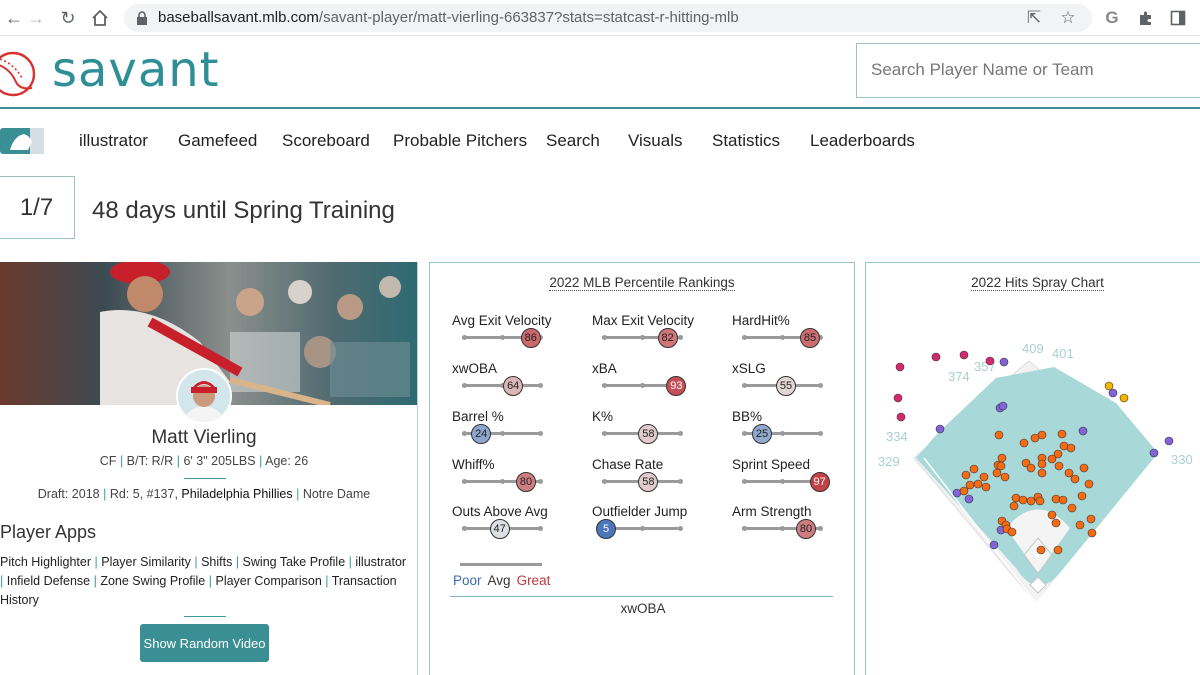 The height and width of the screenshot is (675, 1200). I want to click on percentile-metric: xwOBA 64, so click(512, 384).